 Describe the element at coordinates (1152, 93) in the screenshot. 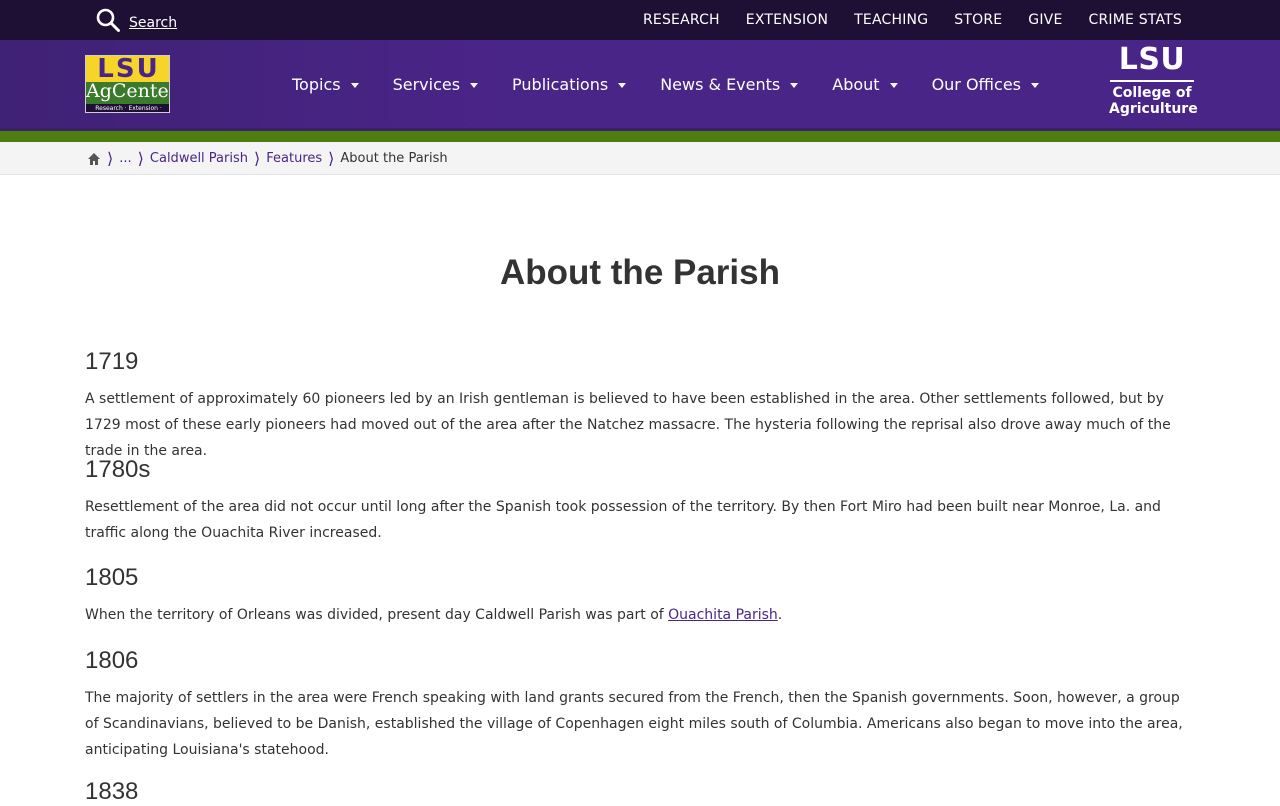

I see `college-logo-line1: College of` at that location.